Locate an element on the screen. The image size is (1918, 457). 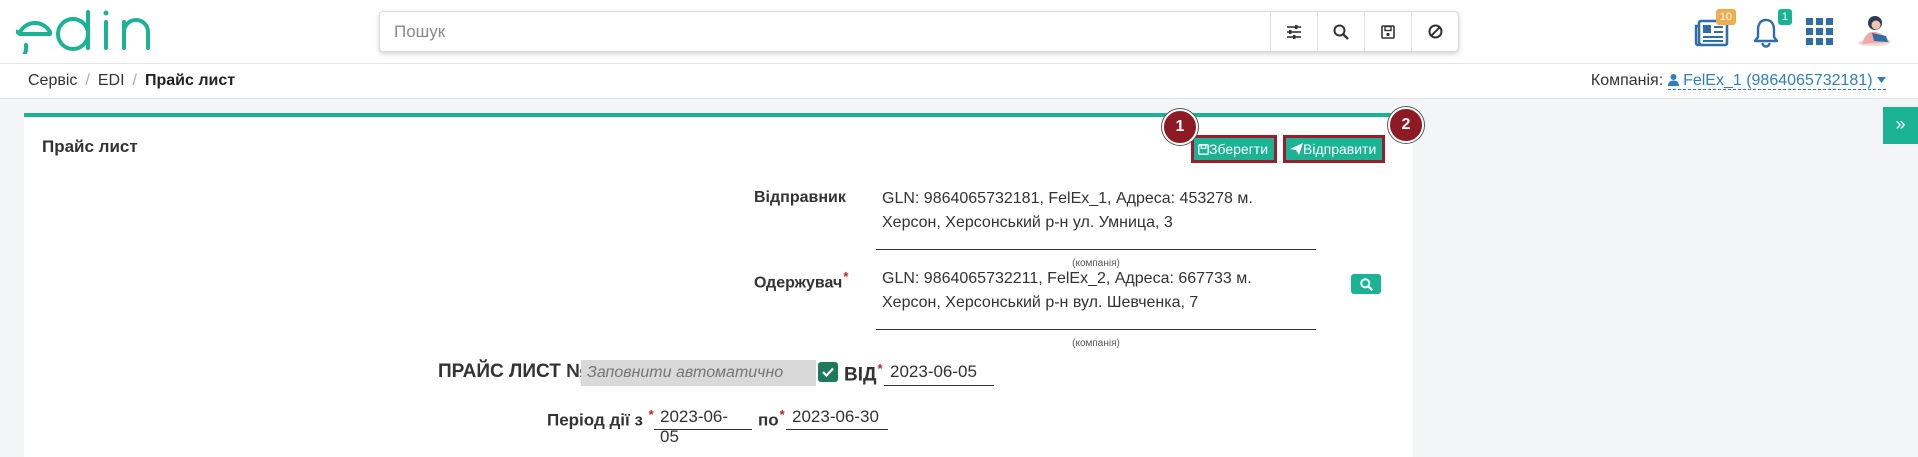
breadcrumb-item-service: Сервіс is located at coordinates (52, 80).